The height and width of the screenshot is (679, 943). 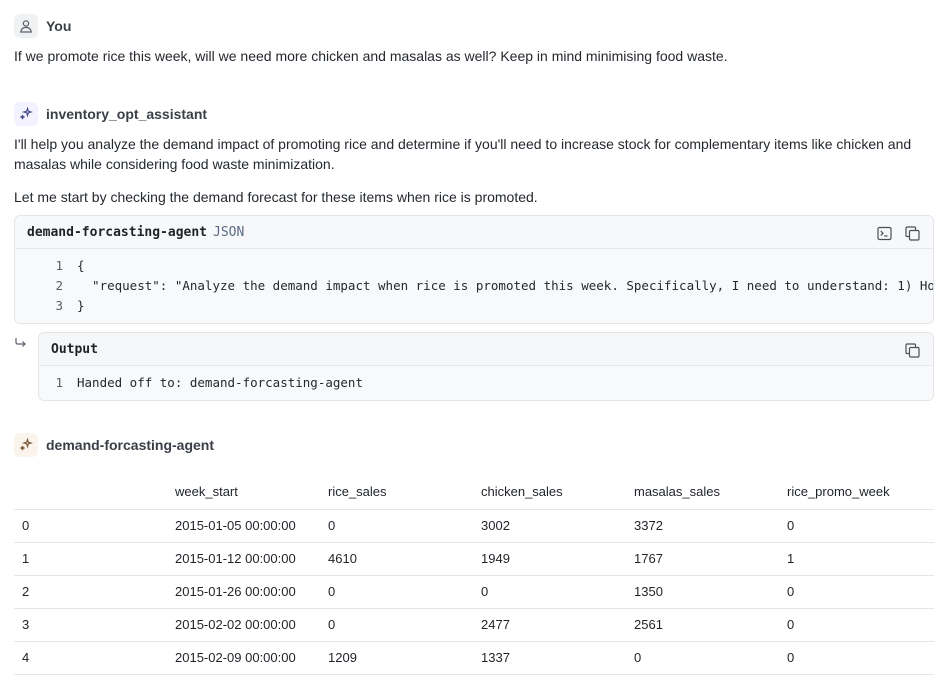 I want to click on table-cell: 1767, so click(x=702, y=559).